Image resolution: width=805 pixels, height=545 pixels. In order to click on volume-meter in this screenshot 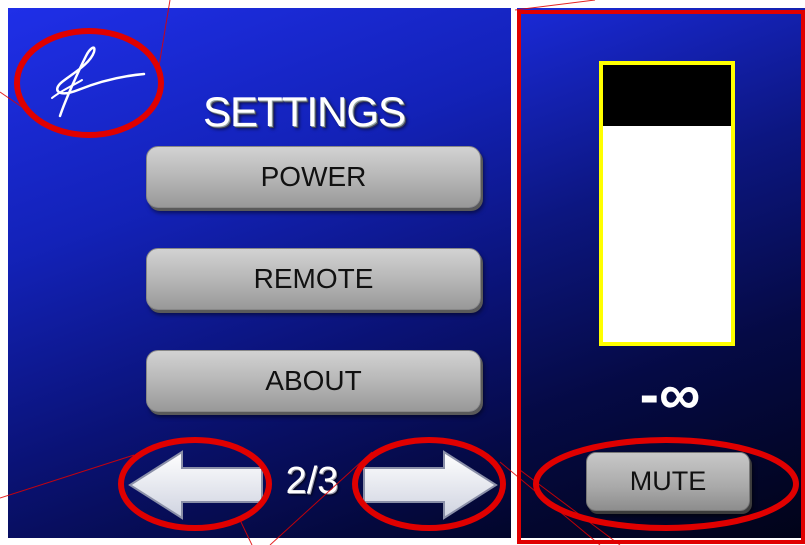, I will do `click(667, 203)`.